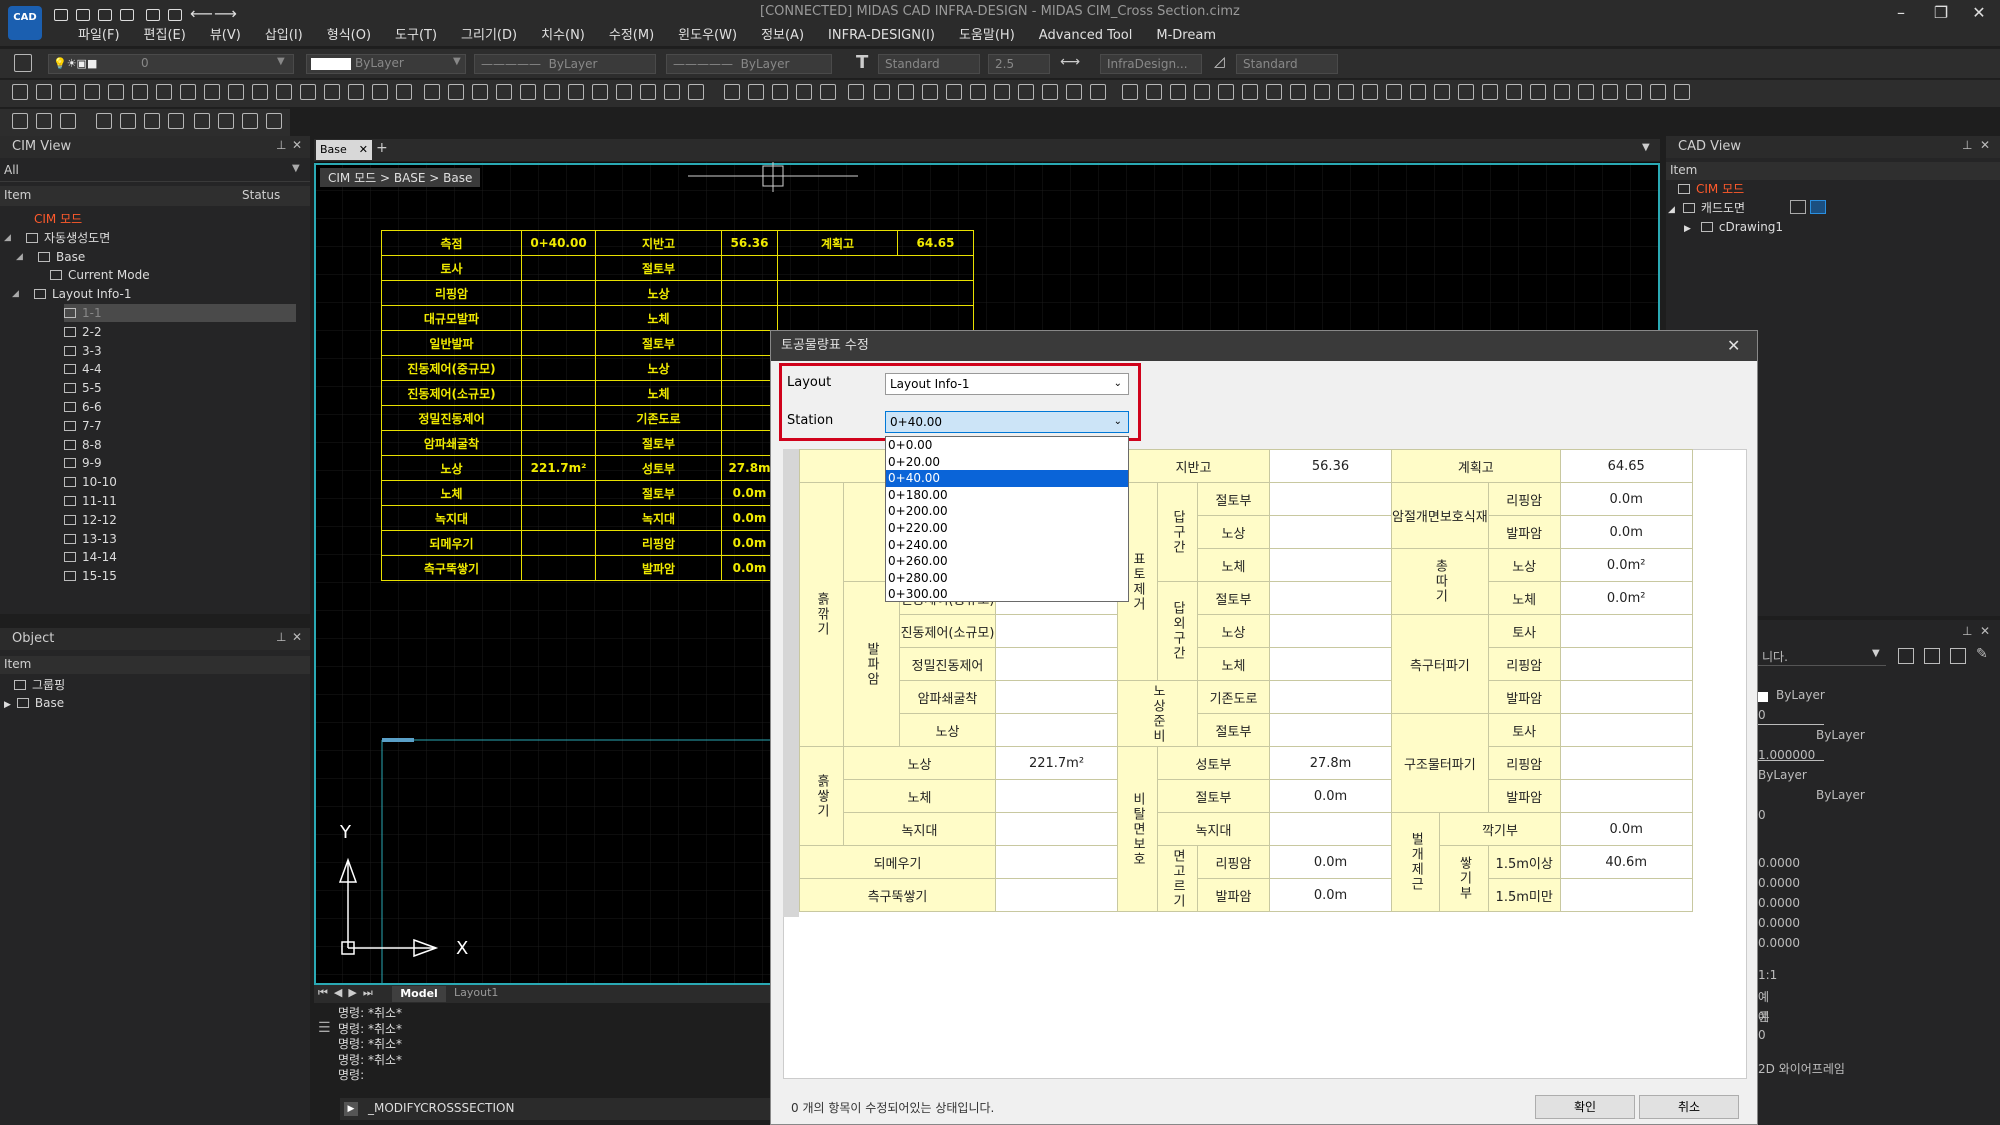  Describe the element at coordinates (344, 150) in the screenshot. I see `doc-tab-base: Base ✕` at that location.